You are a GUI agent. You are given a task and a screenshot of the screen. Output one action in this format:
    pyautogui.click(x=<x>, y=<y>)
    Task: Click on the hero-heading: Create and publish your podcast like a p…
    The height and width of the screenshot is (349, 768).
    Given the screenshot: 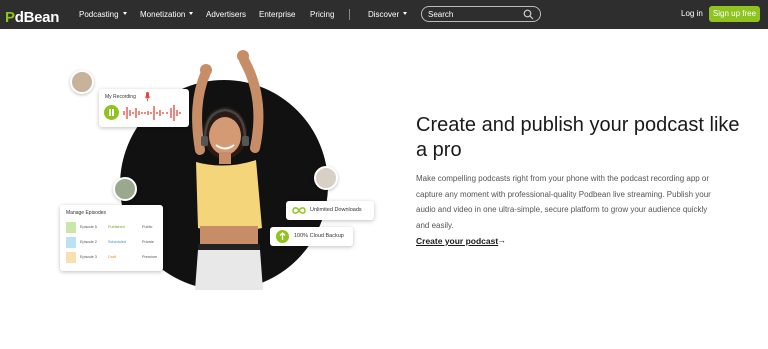 What is the action you would take?
    pyautogui.click(x=578, y=137)
    